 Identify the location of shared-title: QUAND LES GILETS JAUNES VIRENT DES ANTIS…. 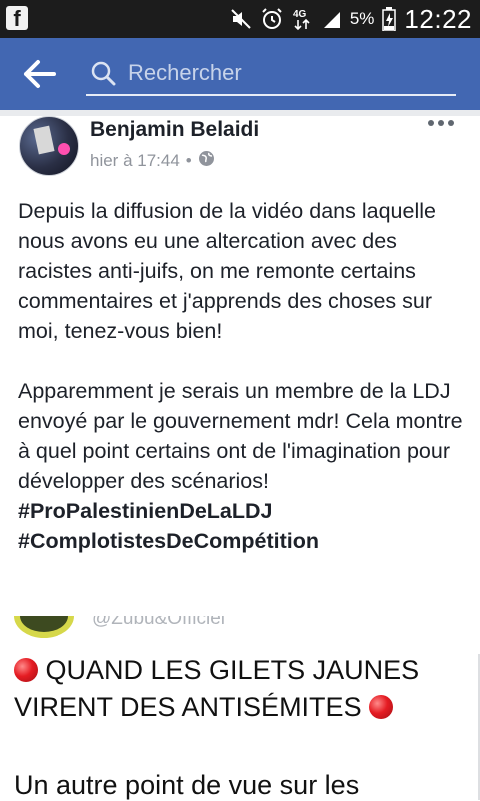
(239, 689).